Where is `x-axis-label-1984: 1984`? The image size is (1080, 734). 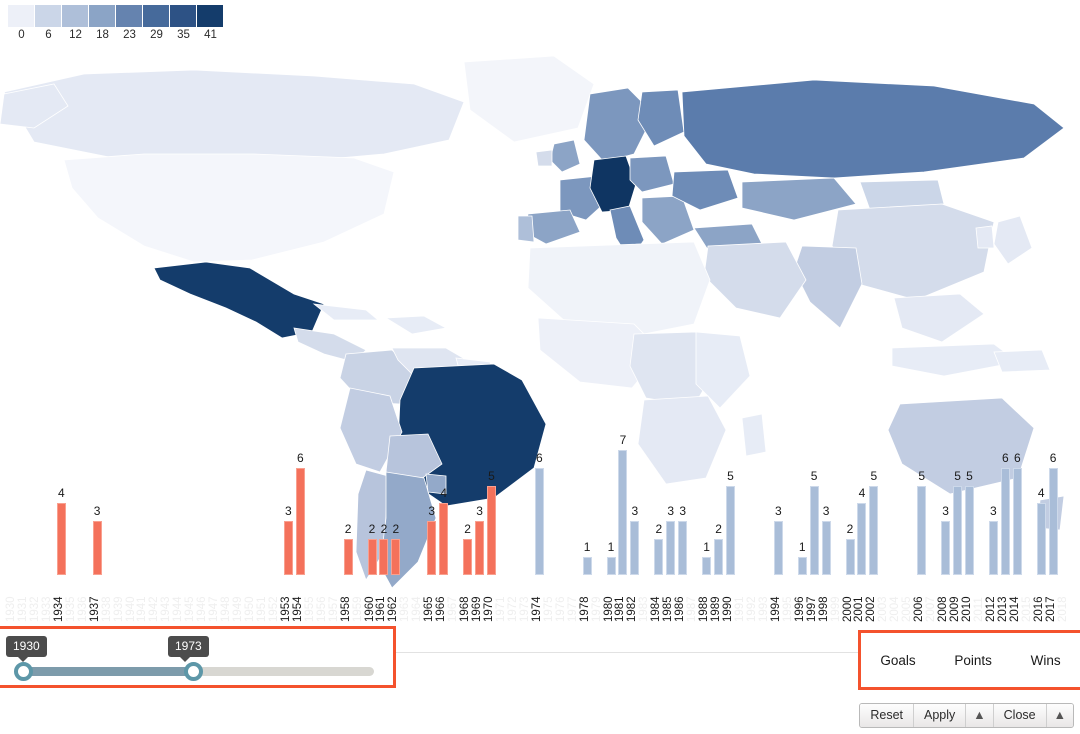
x-axis-label-1984: 1984 is located at coordinates (656, 609).